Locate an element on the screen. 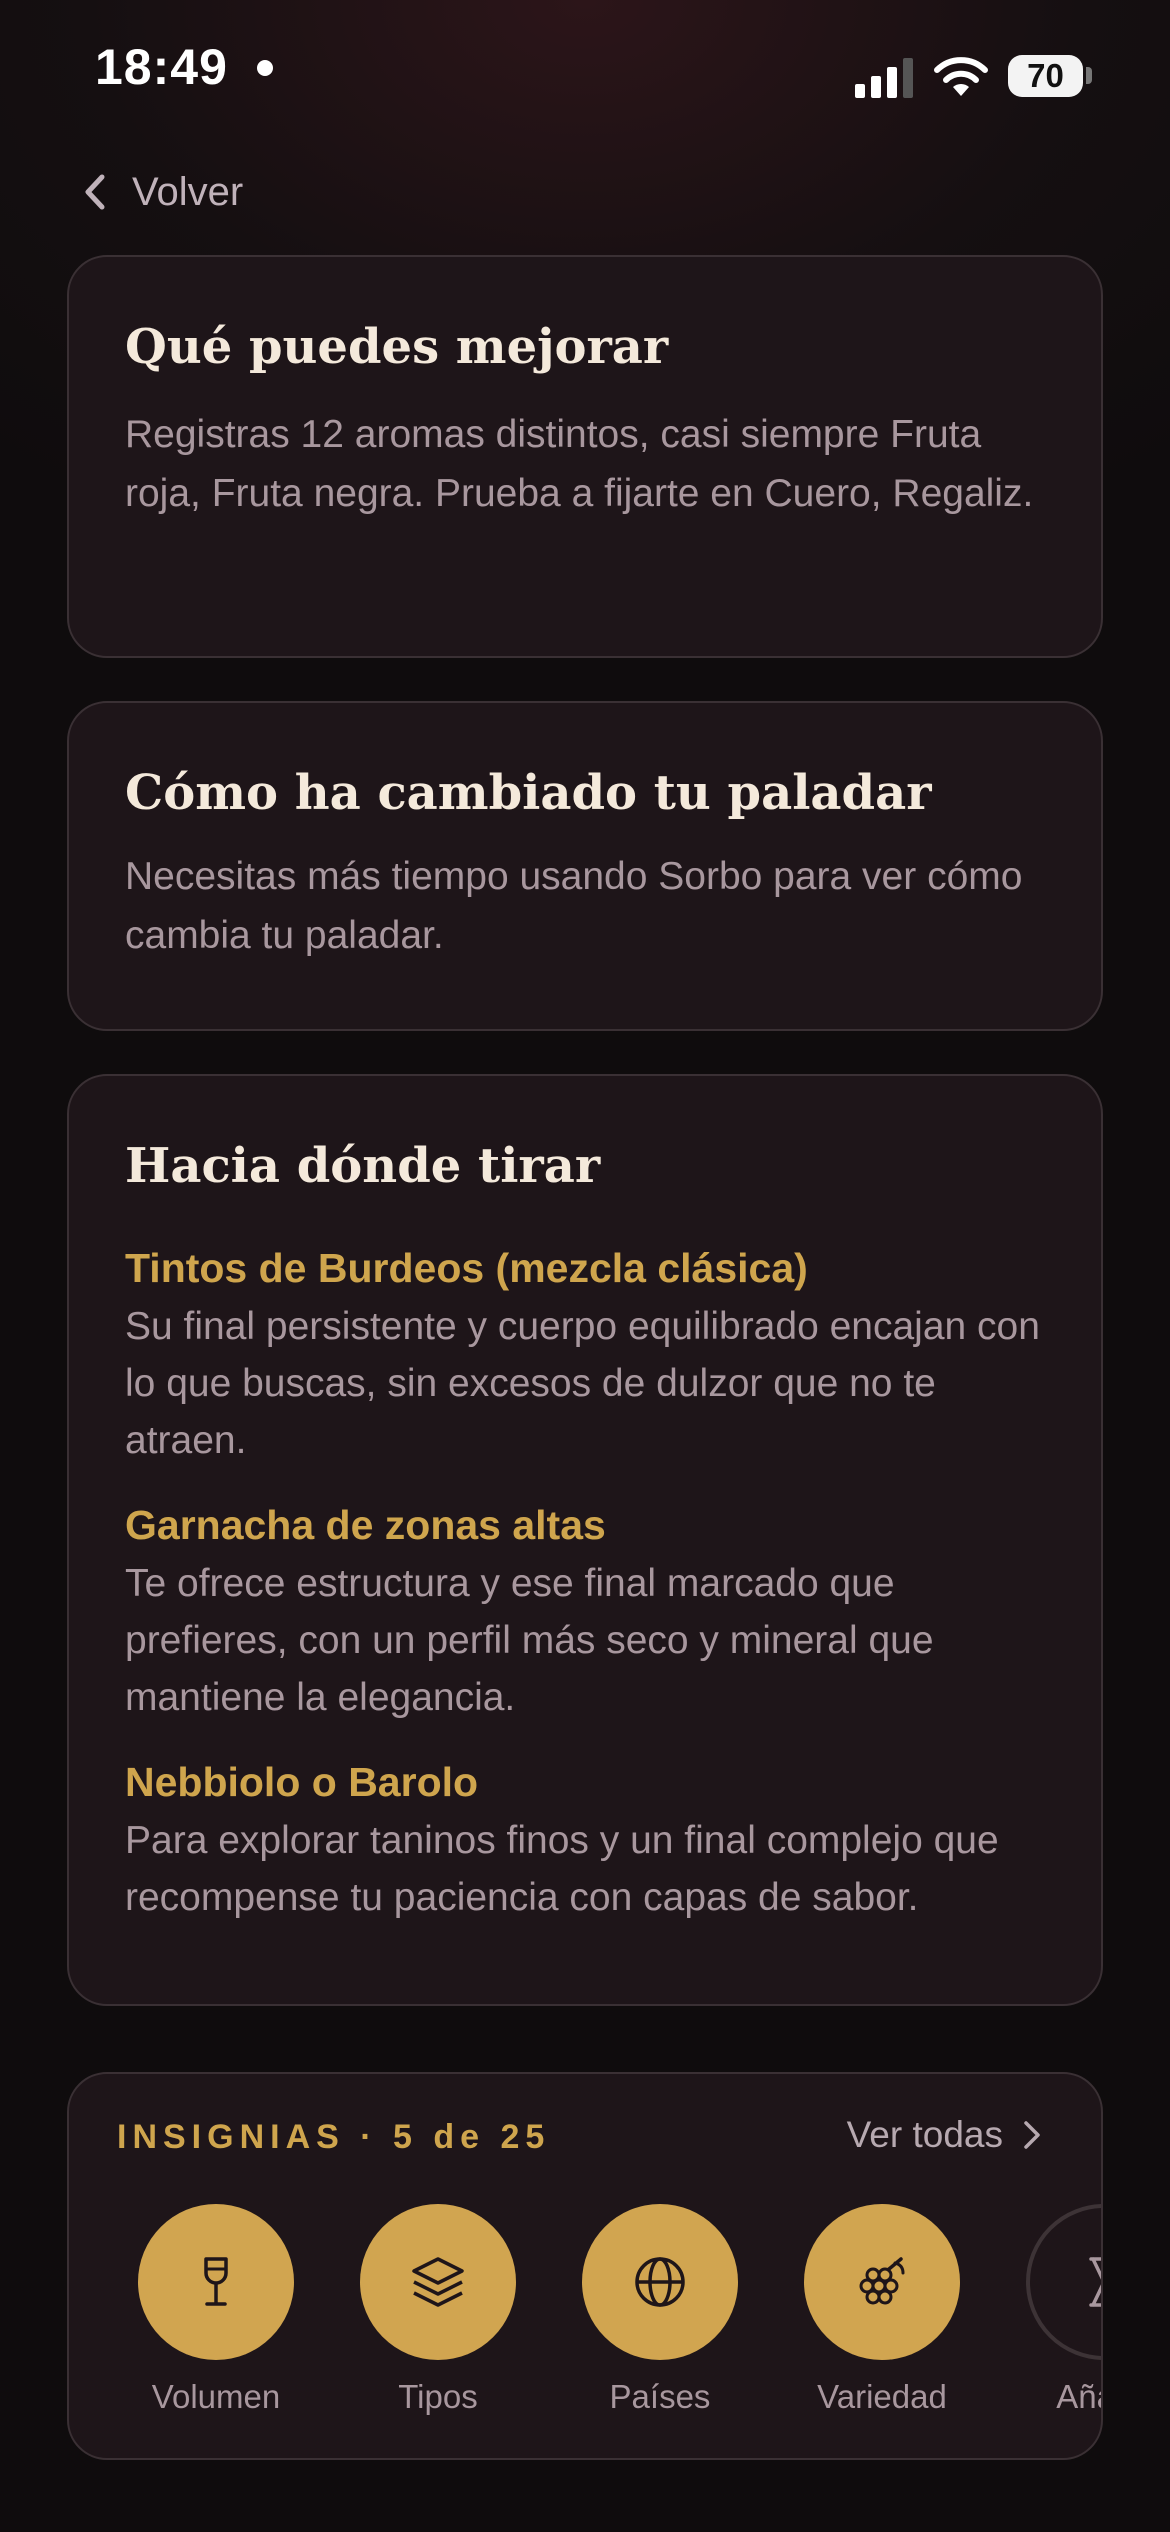 The image size is (1170, 2532). status-time: 18:49 is located at coordinates (161, 62).